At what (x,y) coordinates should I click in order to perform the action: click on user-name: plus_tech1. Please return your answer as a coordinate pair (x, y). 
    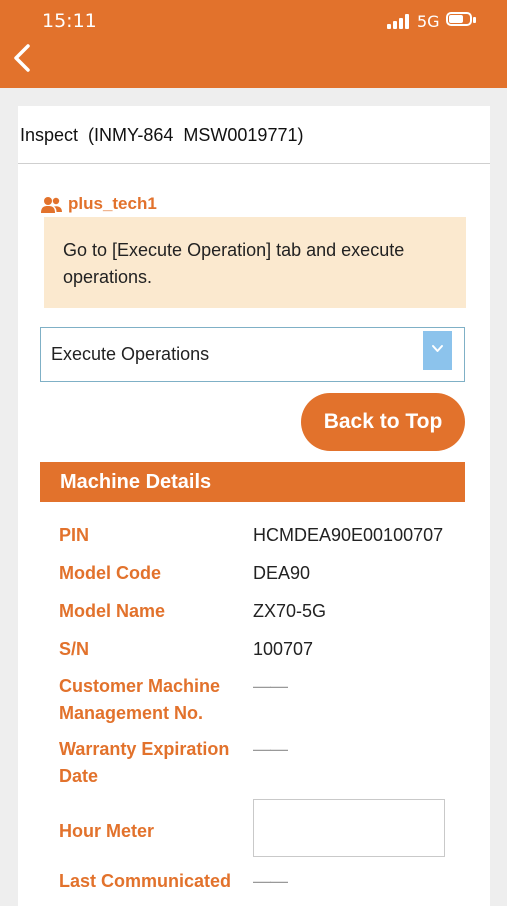
    Looking at the image, I should click on (112, 203).